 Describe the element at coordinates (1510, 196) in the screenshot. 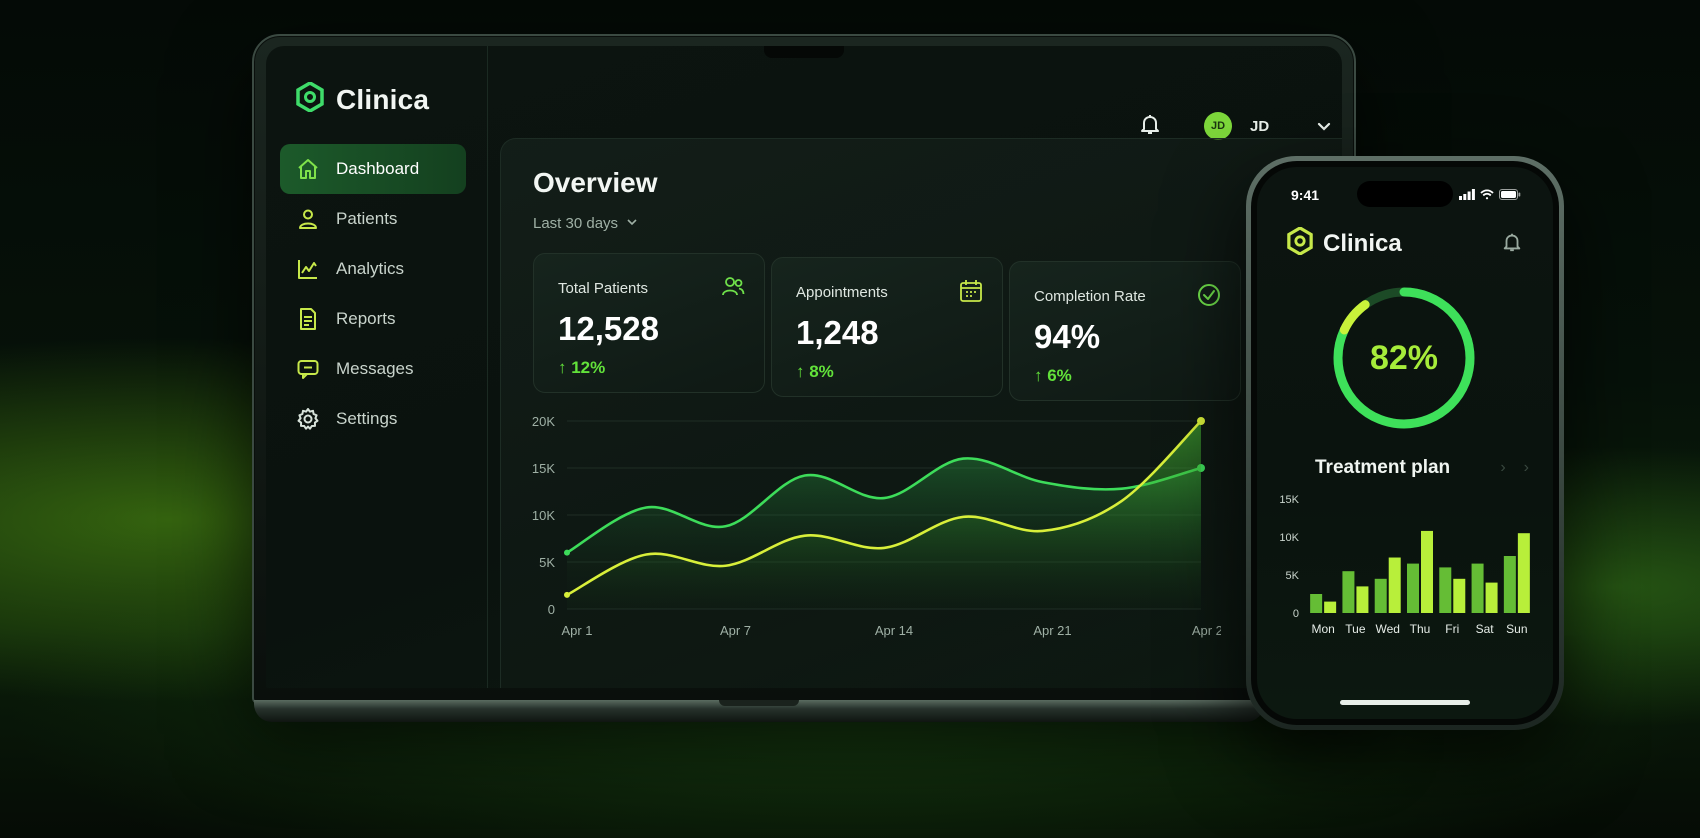

I see `battery-icon` at that location.